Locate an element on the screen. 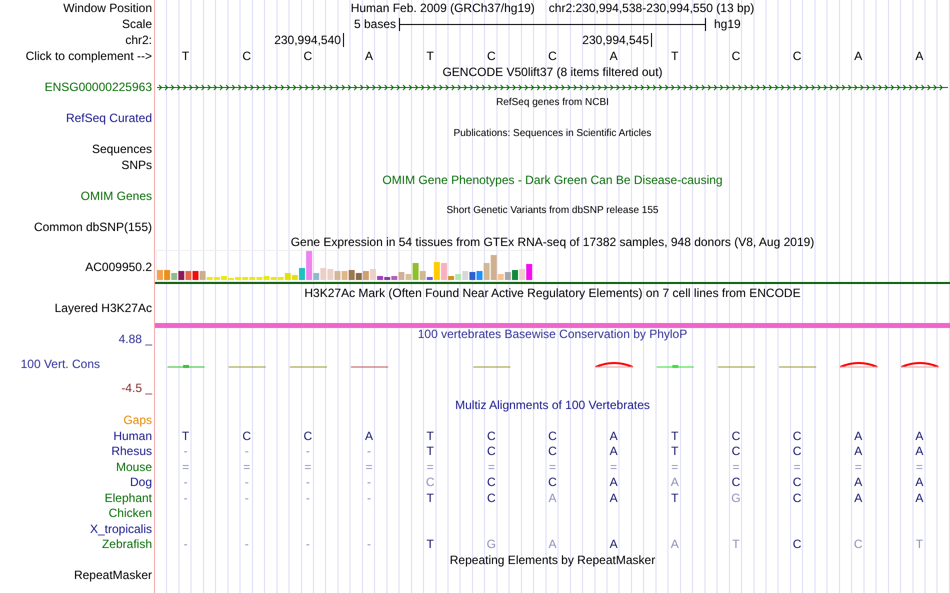 The width and height of the screenshot is (950, 593). row-label: Window Position is located at coordinates (107, 8).